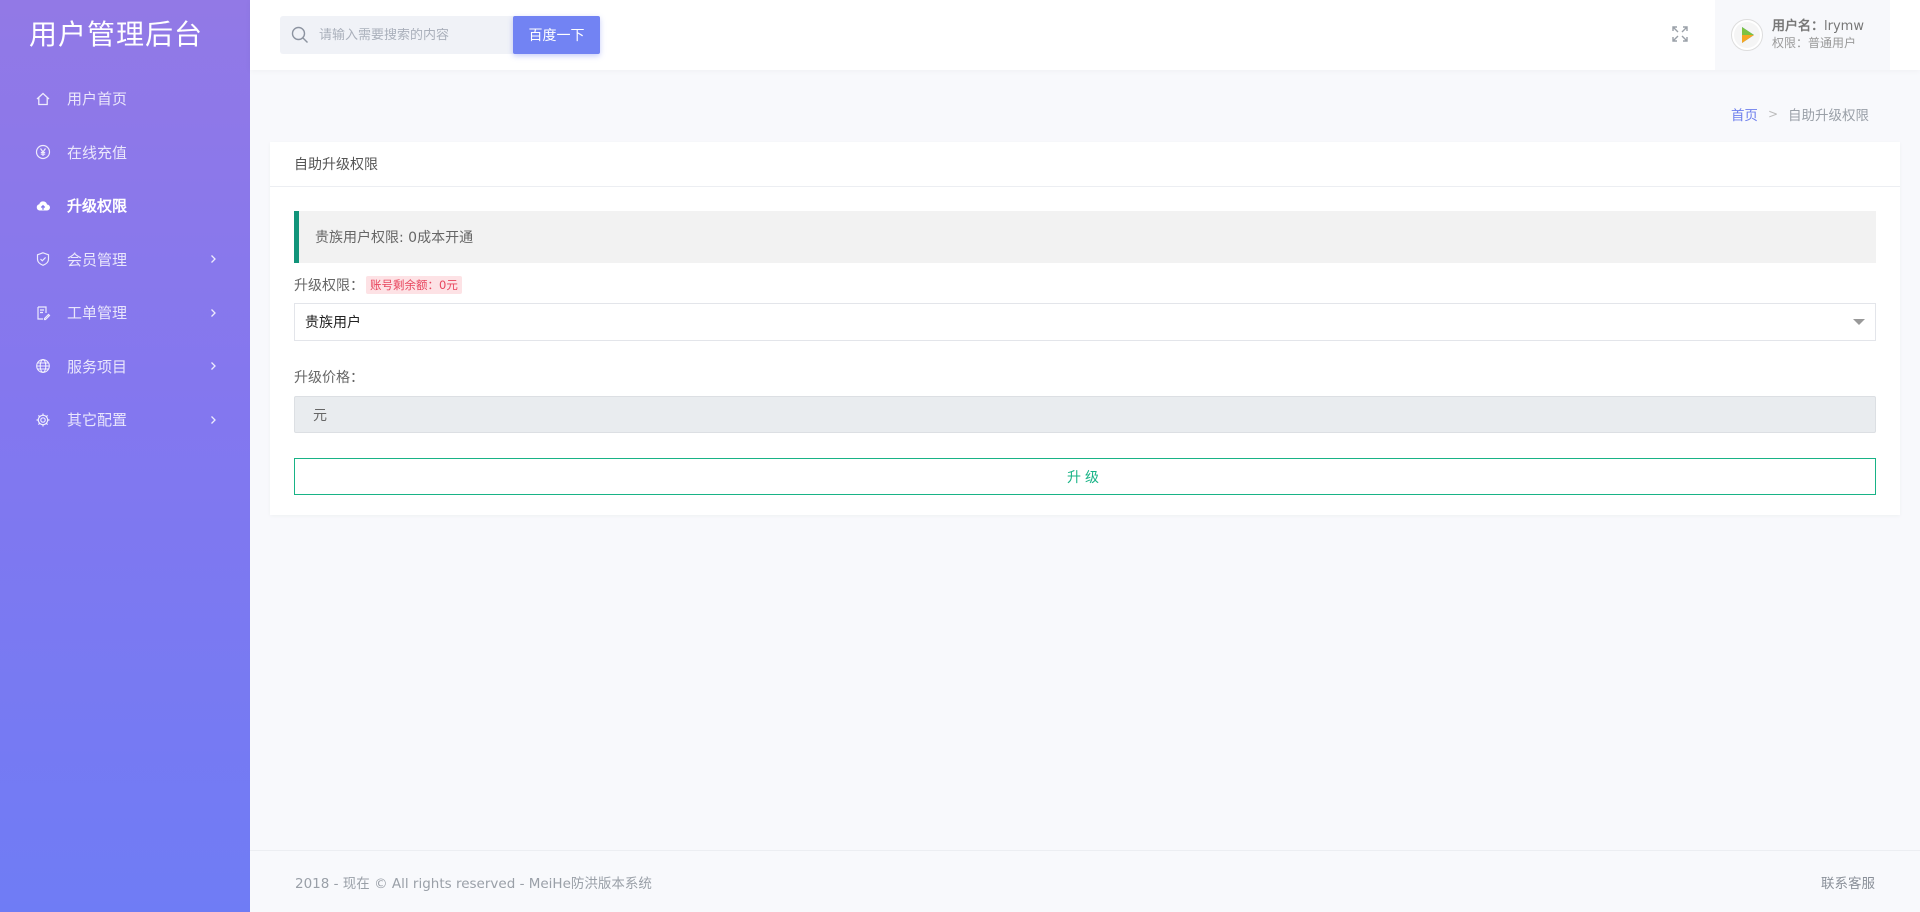 This screenshot has width=1920, height=912. I want to click on sidebar-item-tickets: 工单管理, so click(125, 313).